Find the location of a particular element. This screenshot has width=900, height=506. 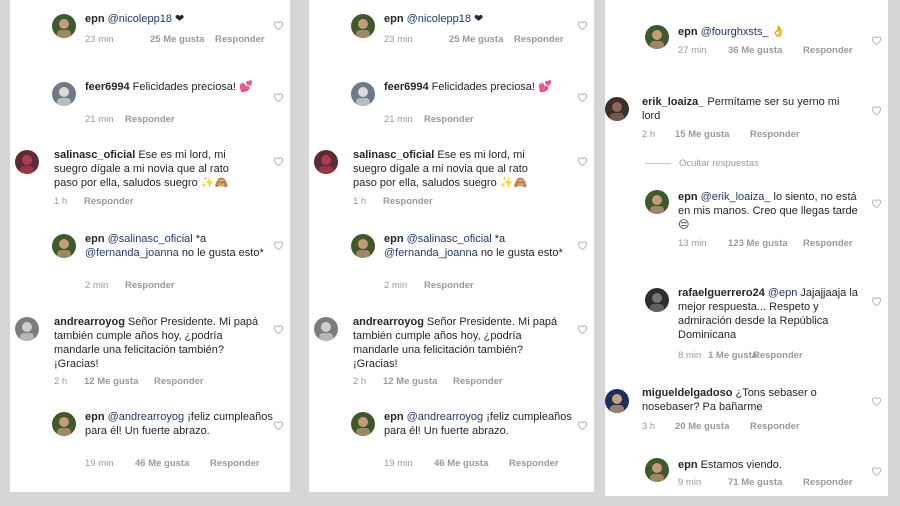

emoji: 👌 is located at coordinates (778, 31).